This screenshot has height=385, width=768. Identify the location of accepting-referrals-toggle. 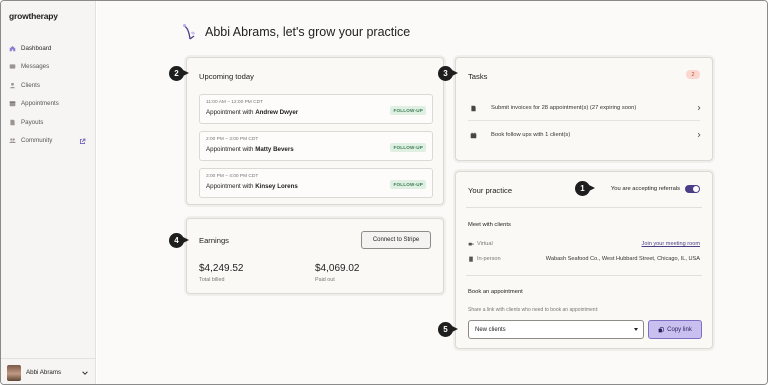
(692, 189).